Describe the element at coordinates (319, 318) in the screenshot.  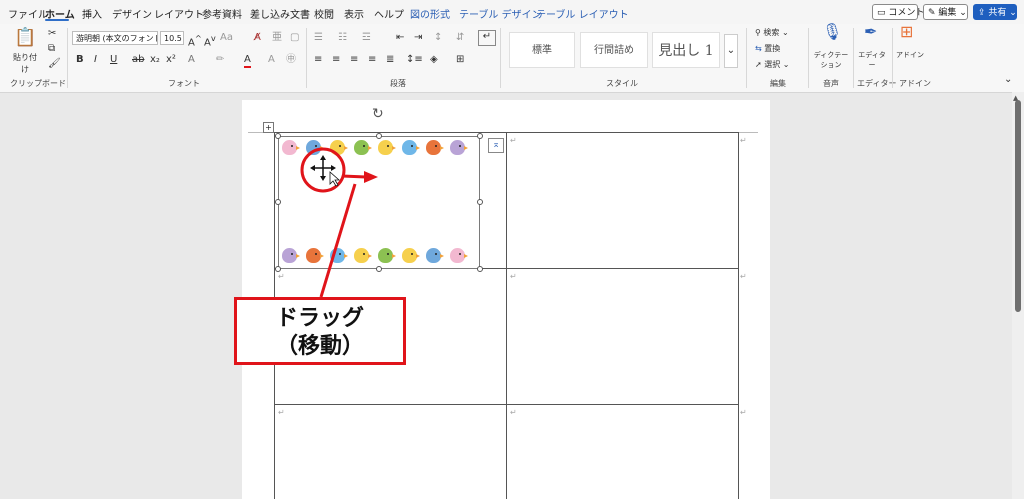
I see `callout-line-1: ドラッグ` at that location.